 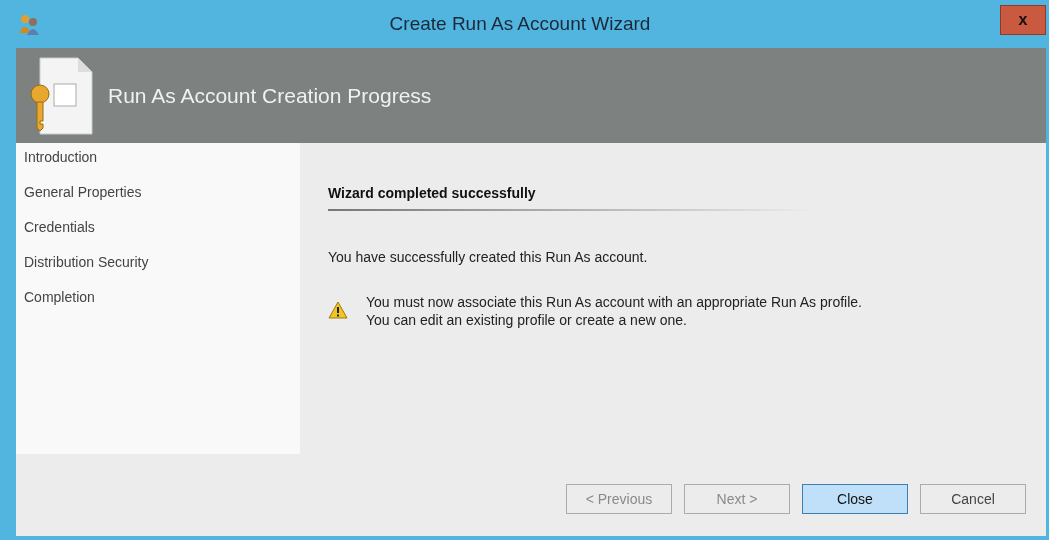 I want to click on sidebar-item: Distribution Security, so click(x=162, y=262).